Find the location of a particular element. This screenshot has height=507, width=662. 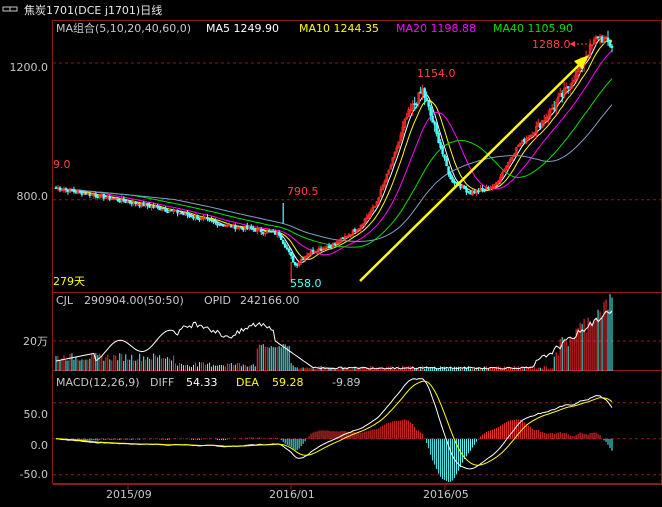

x-tick-2016-05: 2016/05 is located at coordinates (446, 494).